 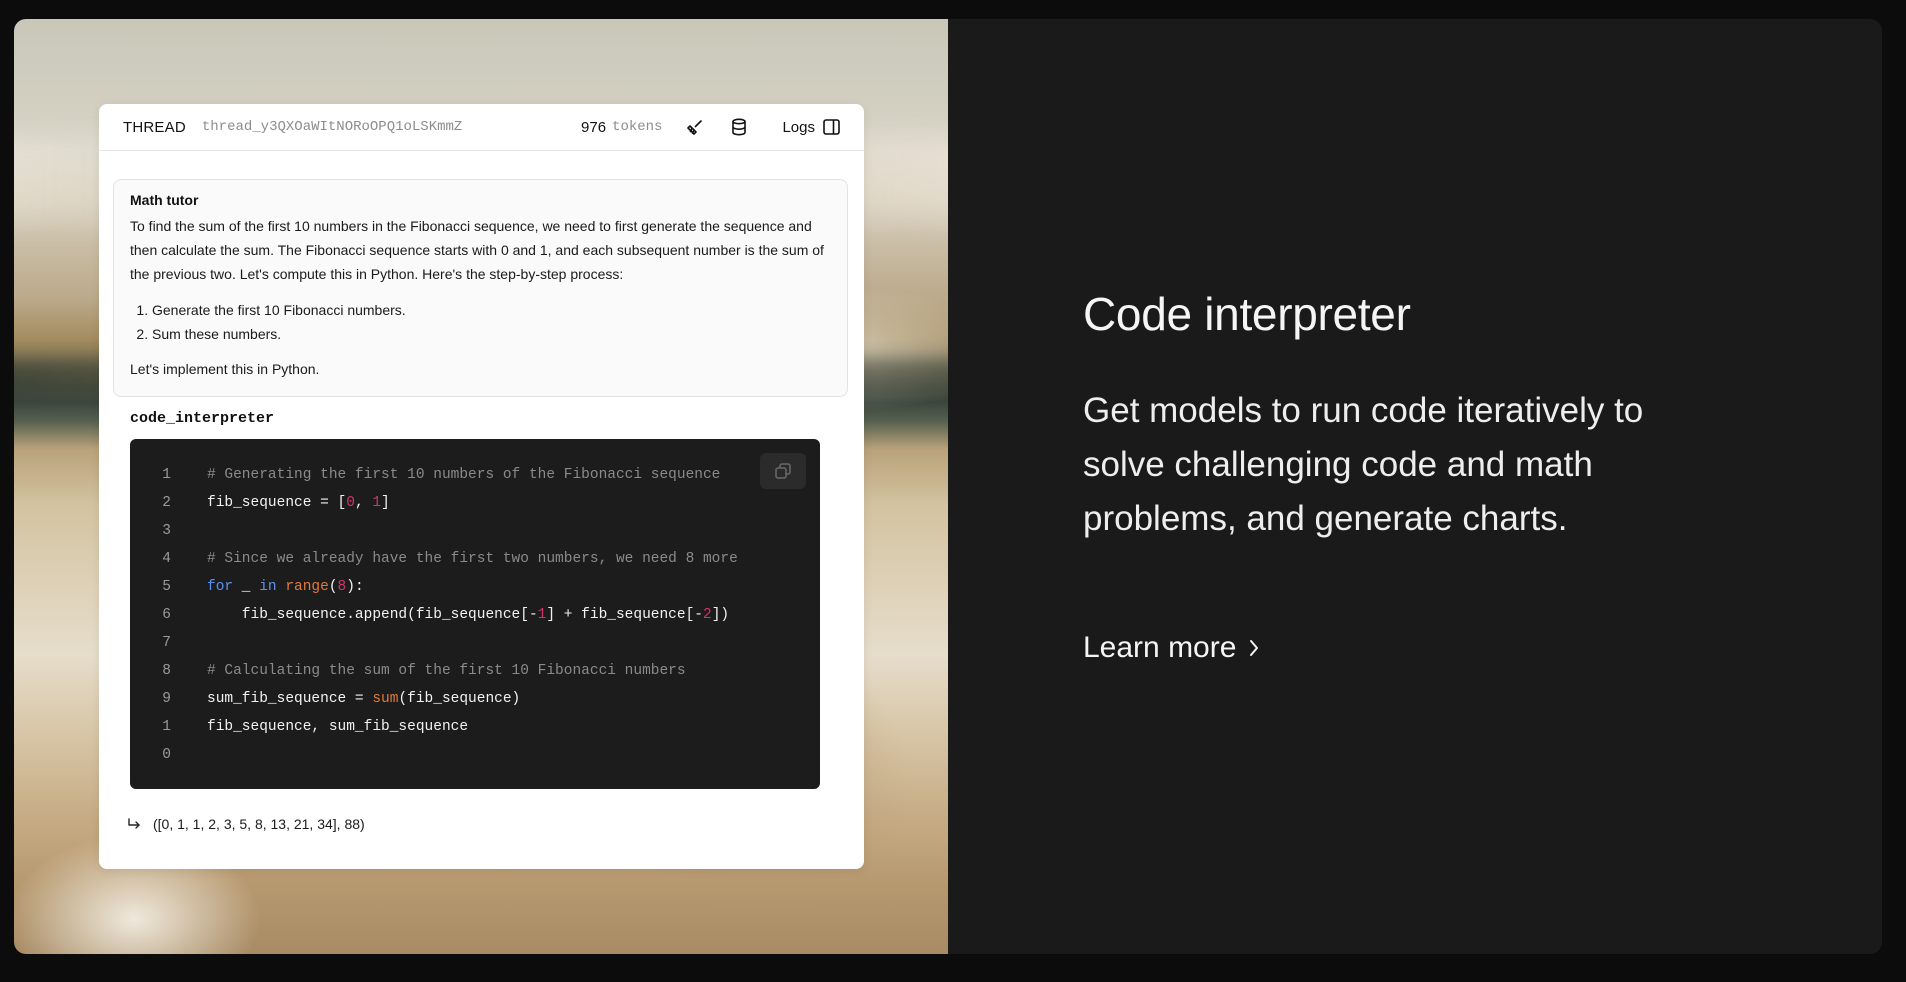 I want to click on list-item: Sum these numbers., so click(x=491, y=334).